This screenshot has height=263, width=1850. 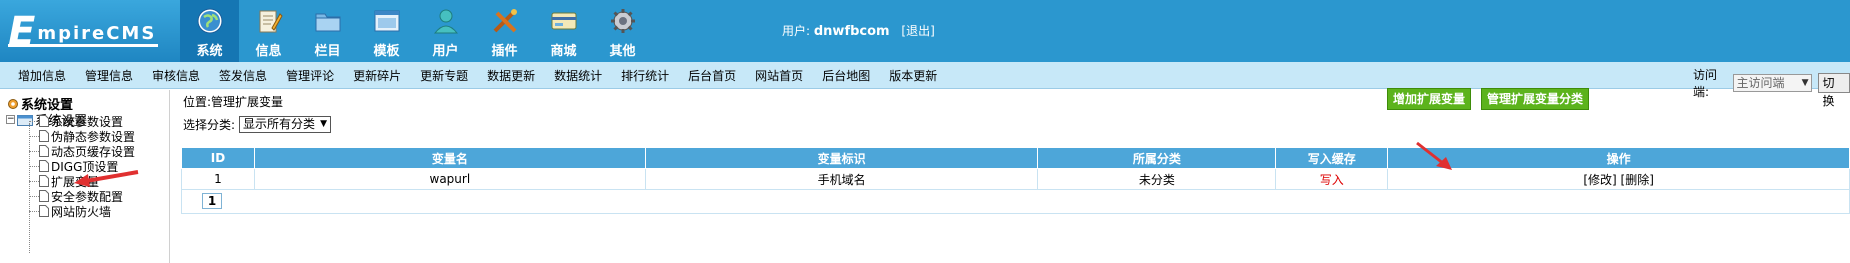 I want to click on submenu-item: 更新碎片, so click(x=377, y=75).